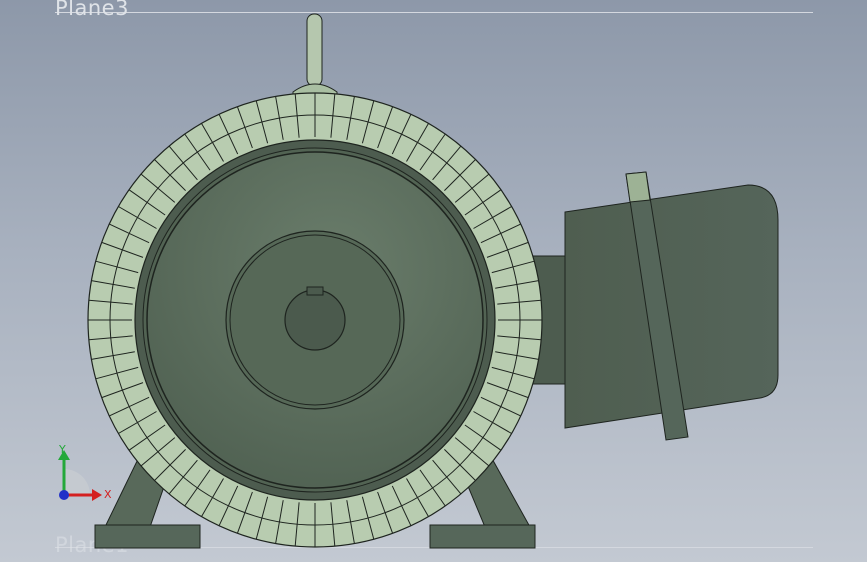  I want to click on terminal-box, so click(671, 306).